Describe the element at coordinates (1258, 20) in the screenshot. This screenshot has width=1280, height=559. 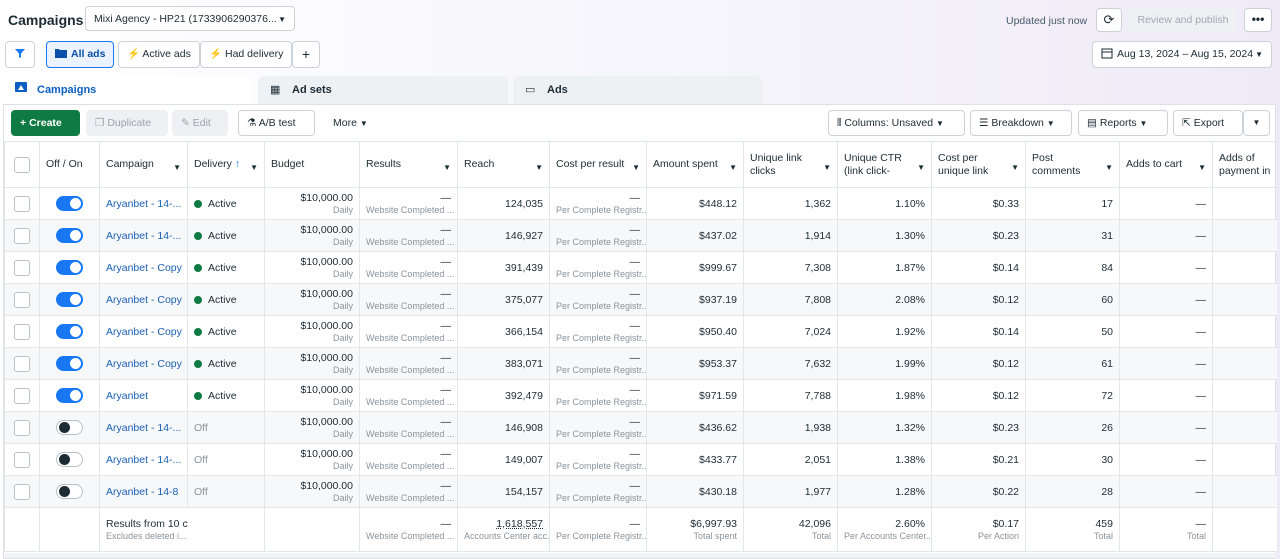
I see `more-options-button: •••` at that location.